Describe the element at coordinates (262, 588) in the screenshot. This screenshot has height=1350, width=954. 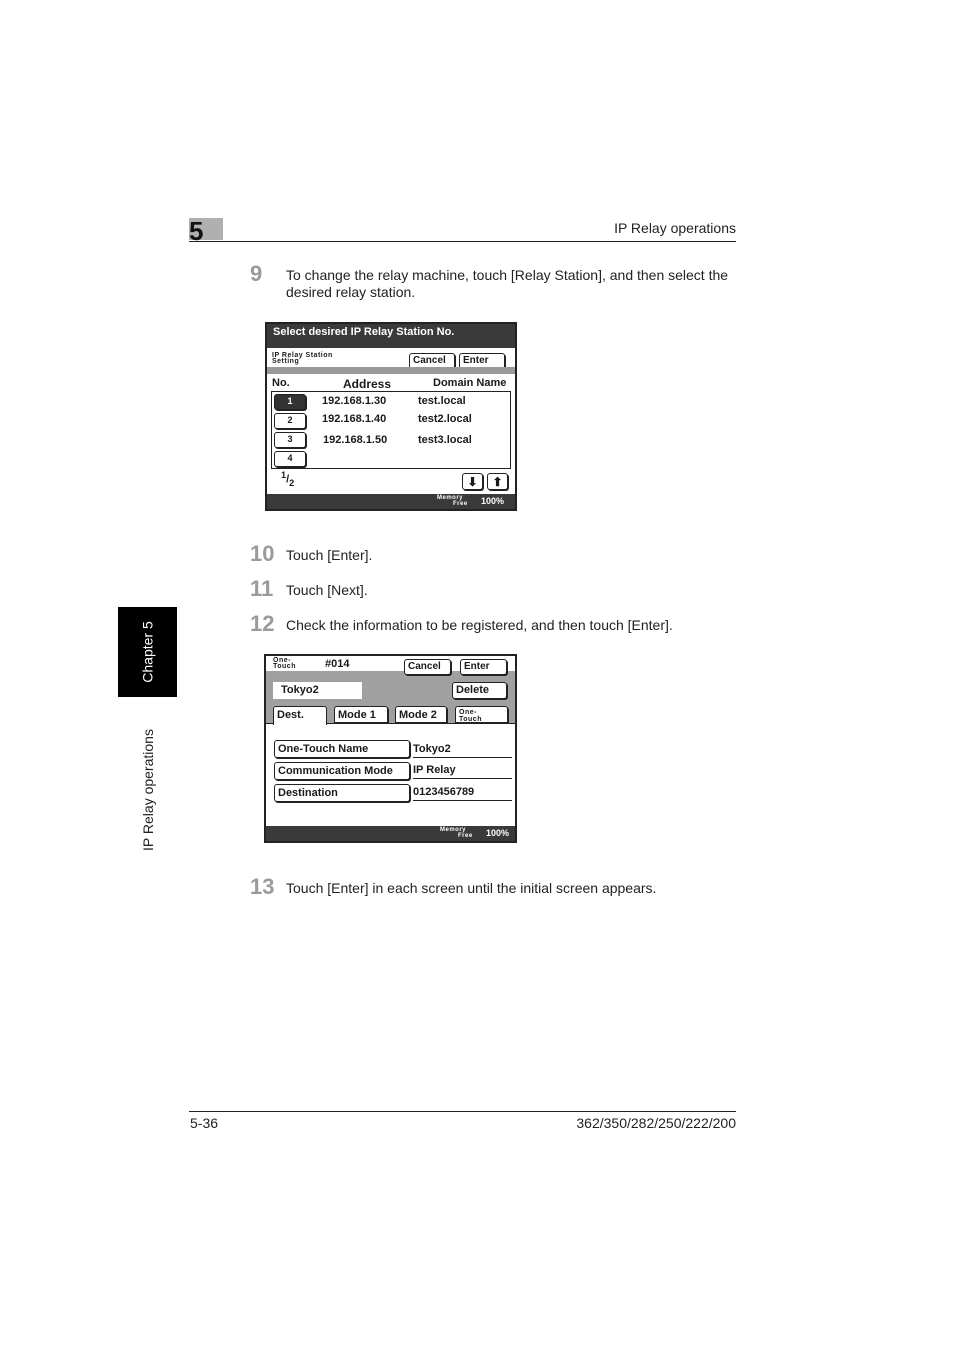
I see `step-number: 11` at that location.